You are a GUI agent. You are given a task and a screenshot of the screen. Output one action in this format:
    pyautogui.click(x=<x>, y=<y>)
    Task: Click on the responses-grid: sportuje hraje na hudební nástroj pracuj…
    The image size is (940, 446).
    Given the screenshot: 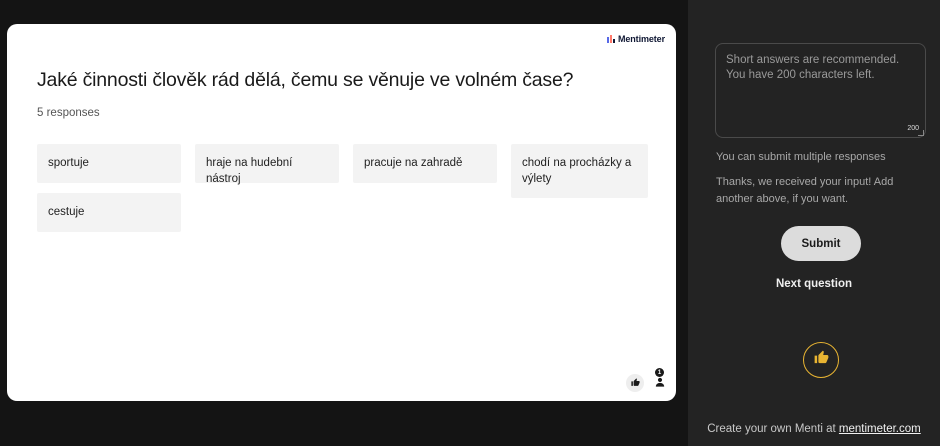 What is the action you would take?
    pyautogui.click(x=347, y=194)
    